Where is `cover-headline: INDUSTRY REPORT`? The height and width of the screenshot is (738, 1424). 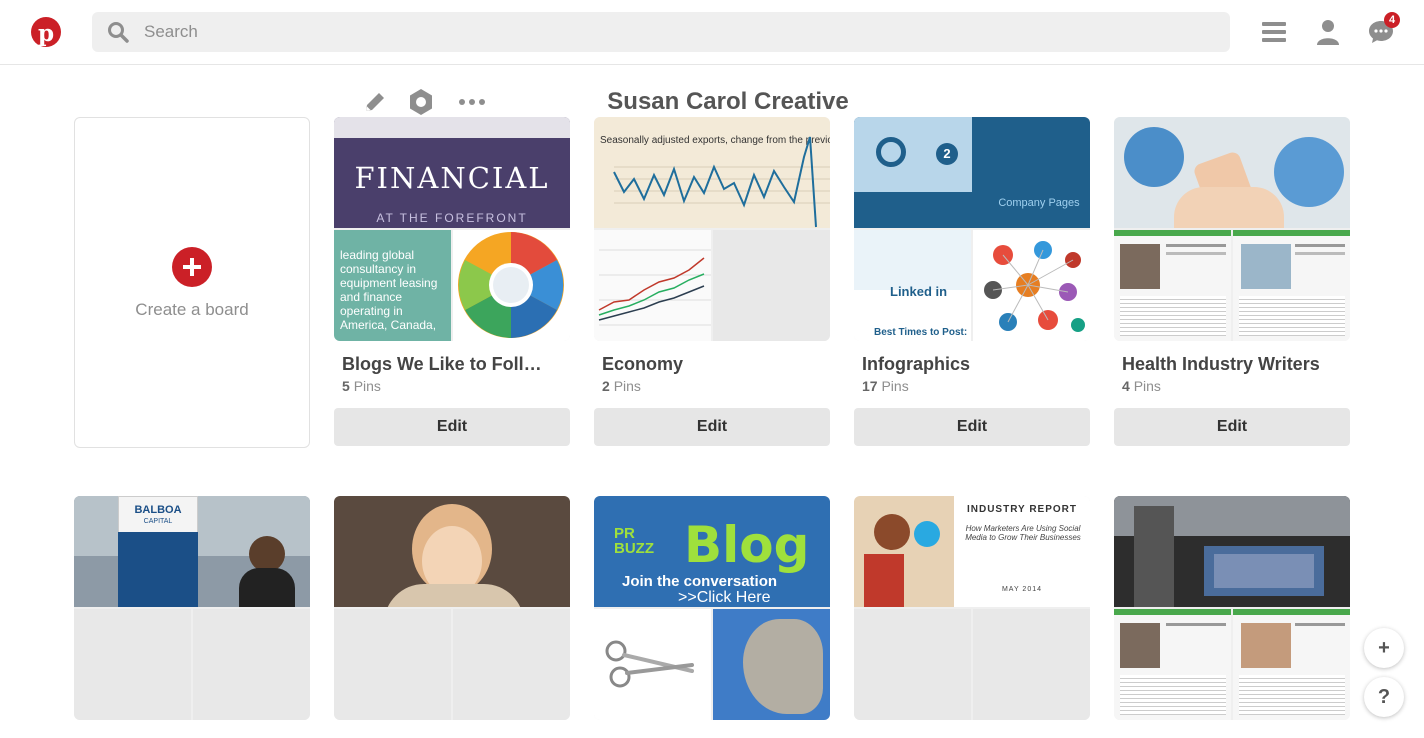 cover-headline: INDUSTRY REPORT is located at coordinates (1021, 509).